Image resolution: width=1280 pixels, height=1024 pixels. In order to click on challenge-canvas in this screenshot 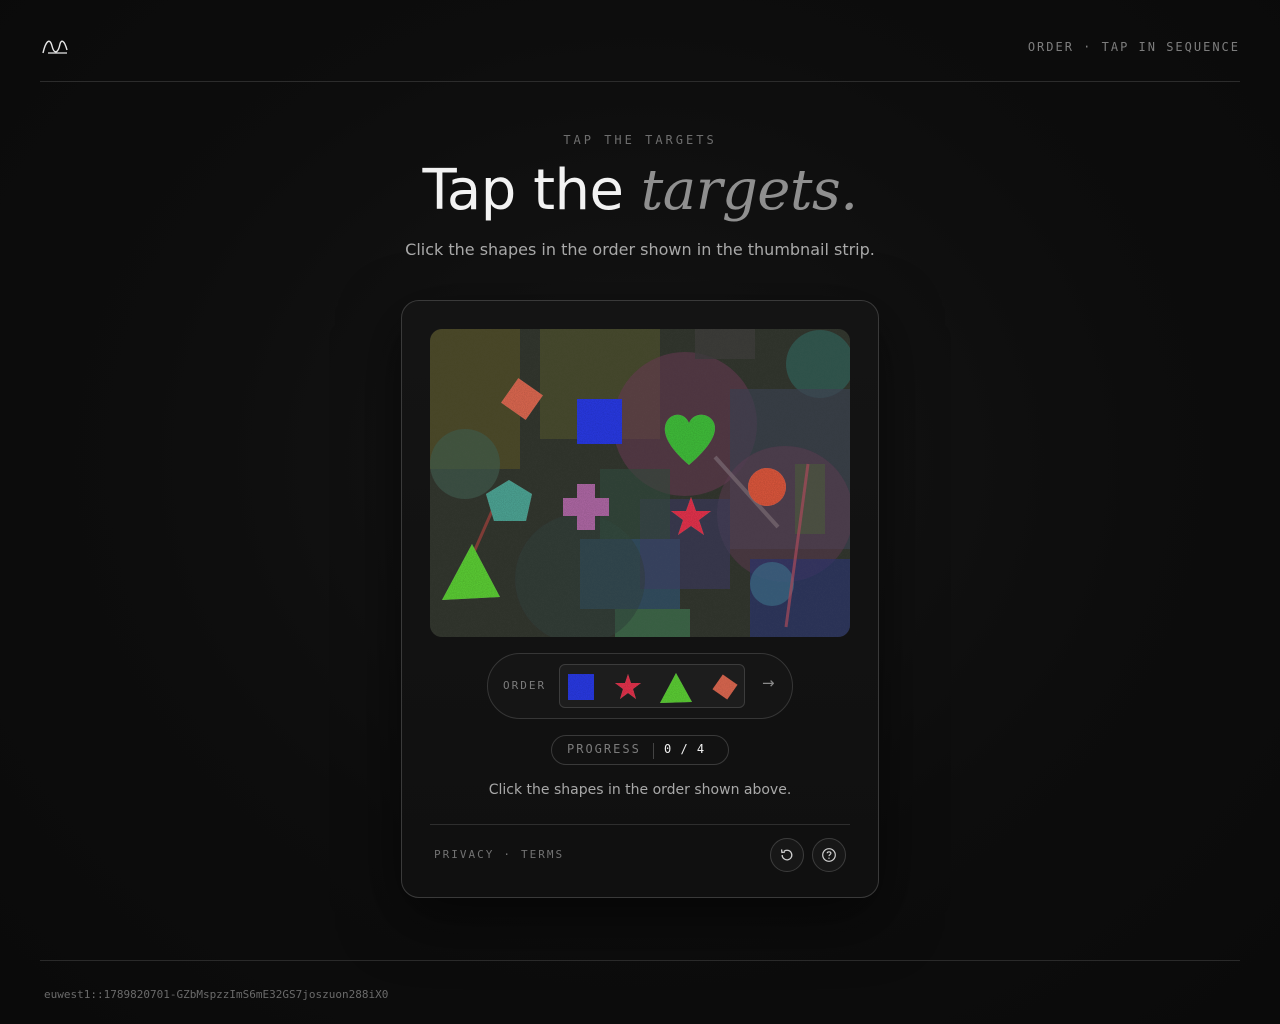, I will do `click(640, 483)`.